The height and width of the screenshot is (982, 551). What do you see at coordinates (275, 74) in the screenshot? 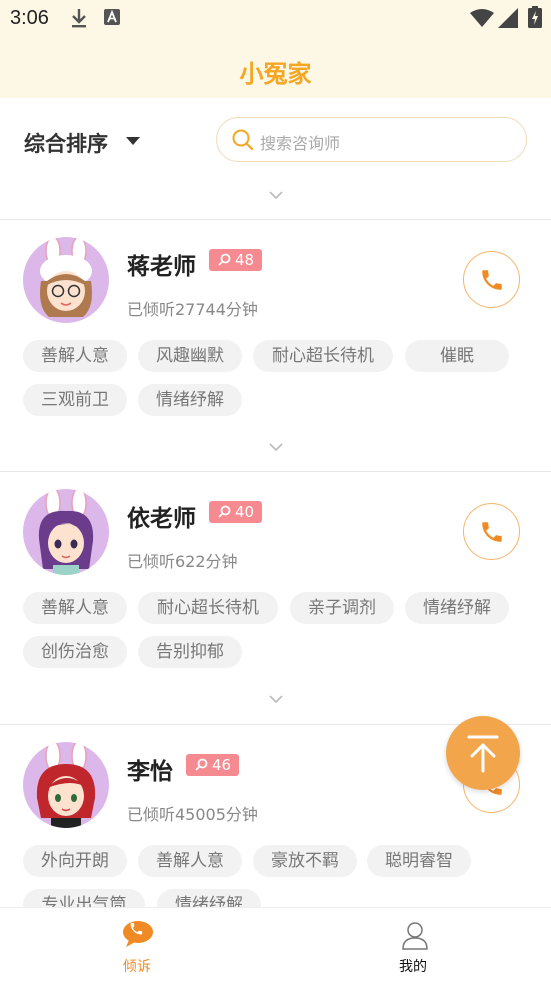
I see `app-title: 小冤家` at bounding box center [275, 74].